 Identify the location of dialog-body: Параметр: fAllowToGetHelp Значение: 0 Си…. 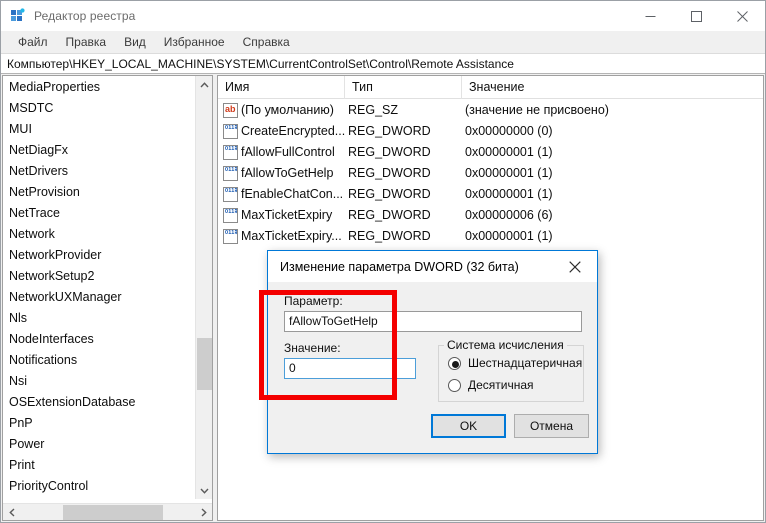
(432, 367).